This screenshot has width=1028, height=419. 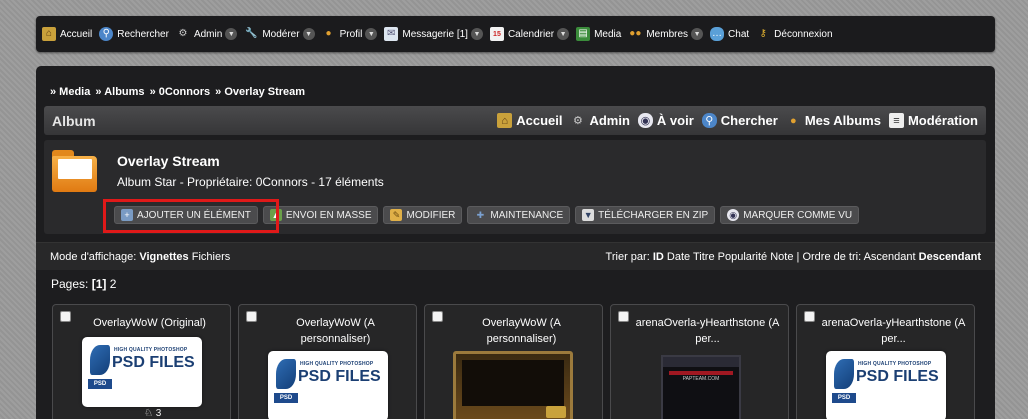 I want to click on wow-logo-icon, so click(x=556, y=412).